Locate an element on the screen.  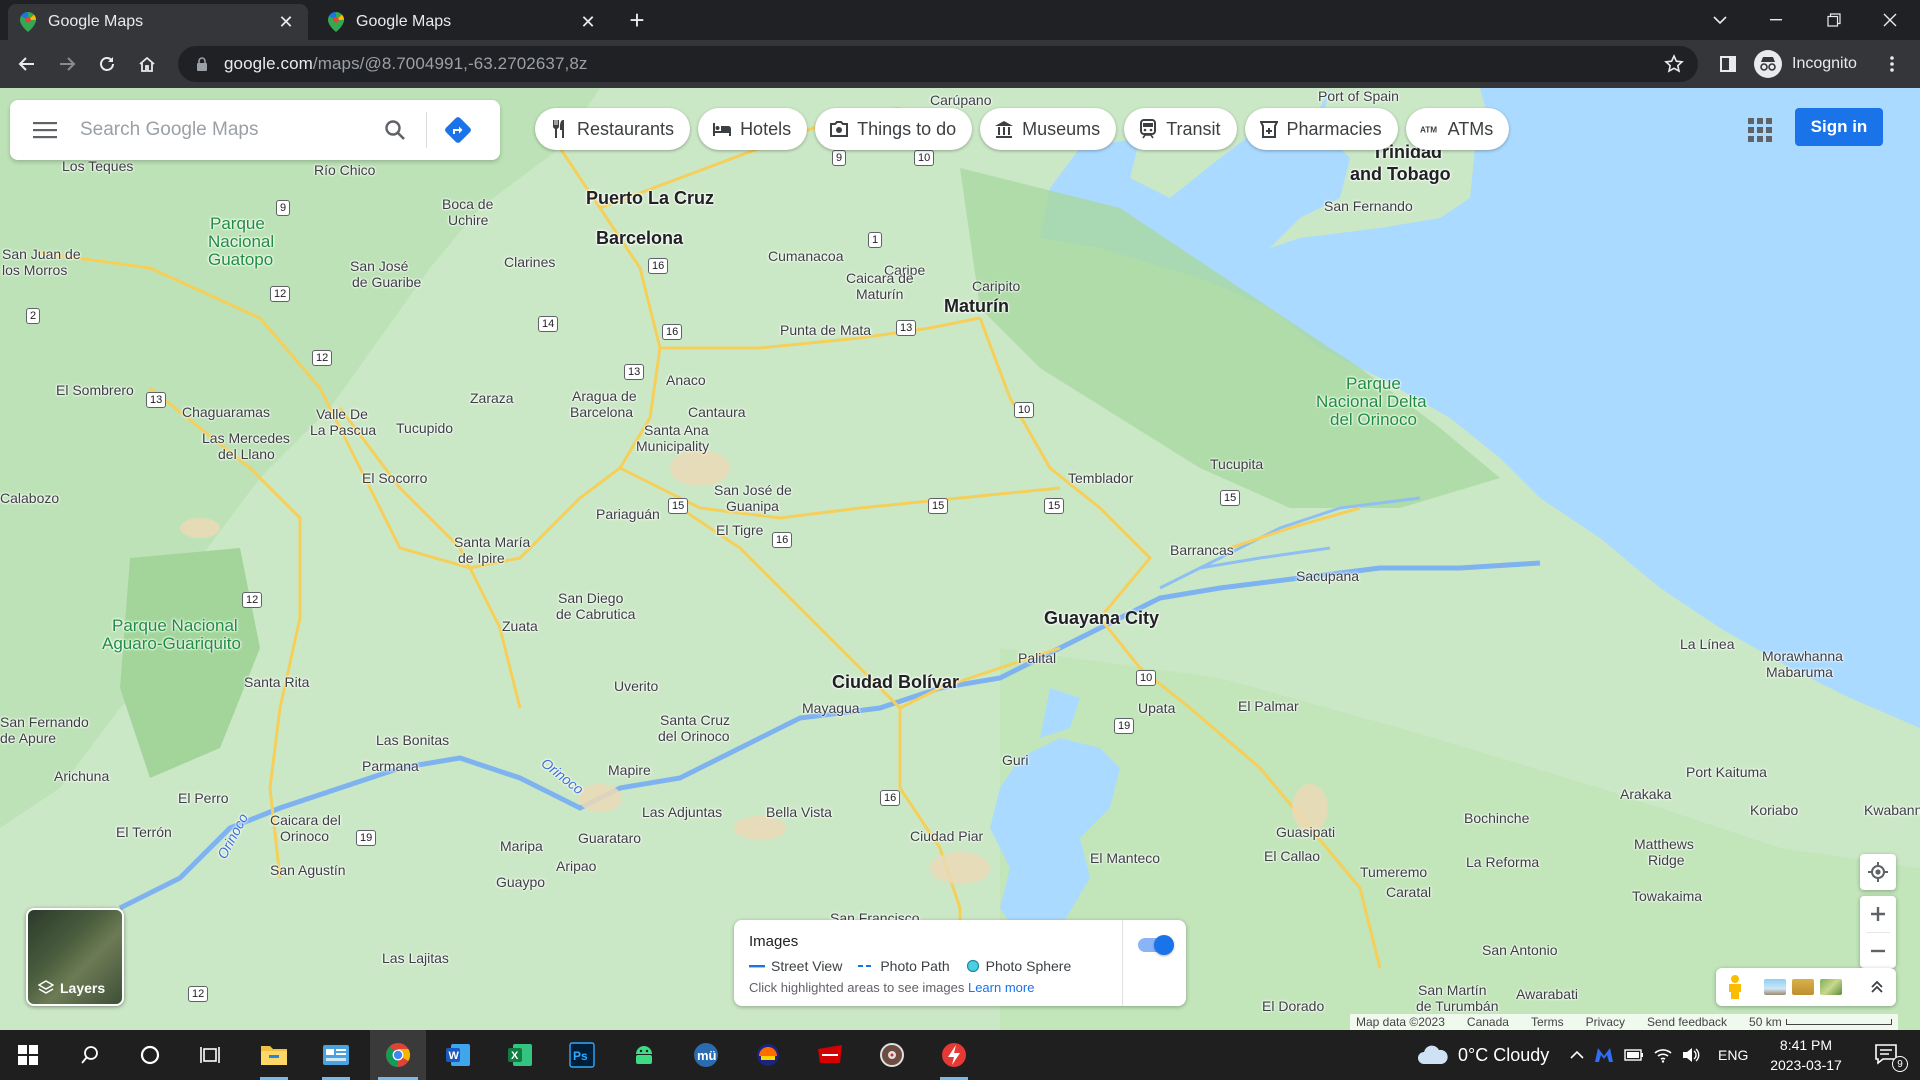
place-arichuna: Arichuna is located at coordinates (81, 776).